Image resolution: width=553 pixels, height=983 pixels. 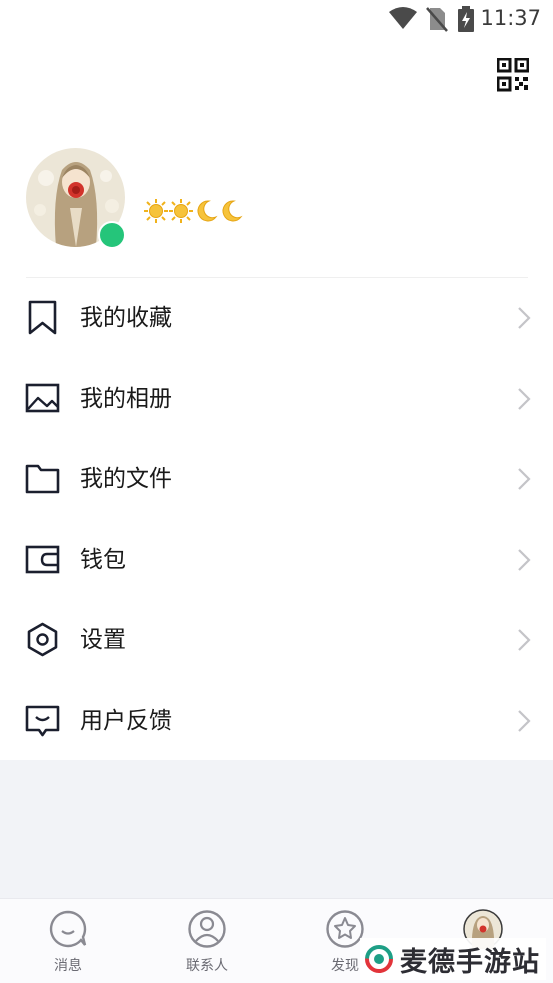 What do you see at coordinates (276, 399) in the screenshot?
I see `menu-item-album: 我的相册` at bounding box center [276, 399].